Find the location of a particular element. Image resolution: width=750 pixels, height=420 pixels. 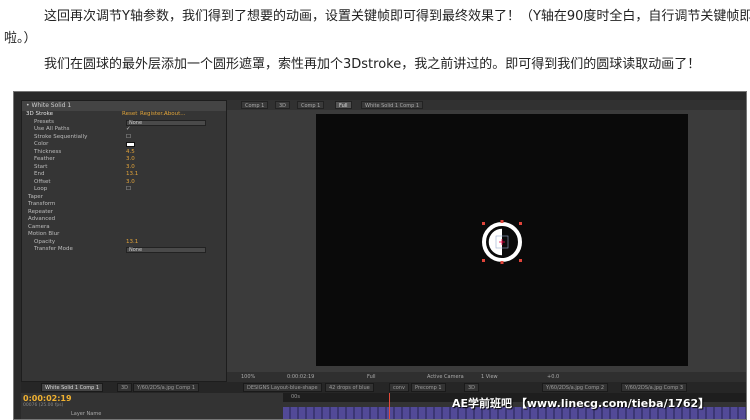

article-paragraph-1-cont: 啦。） is located at coordinates (20, 38).